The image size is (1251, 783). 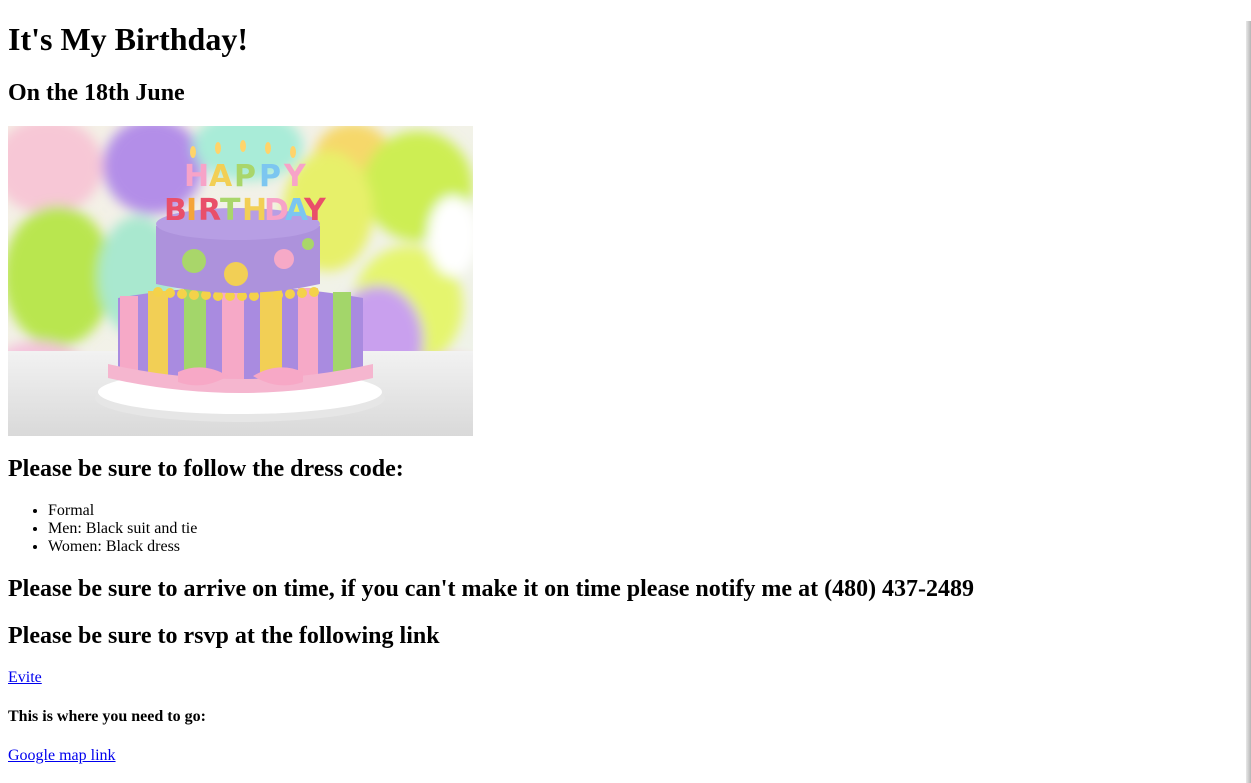 I want to click on svg-text: R, so click(x=209, y=210).